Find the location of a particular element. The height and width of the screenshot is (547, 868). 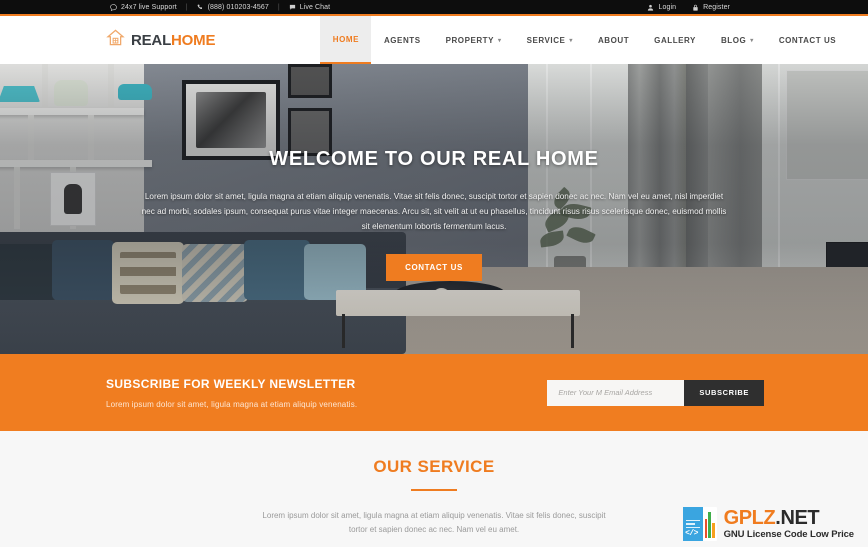

login-link: Login is located at coordinates (661, 7).